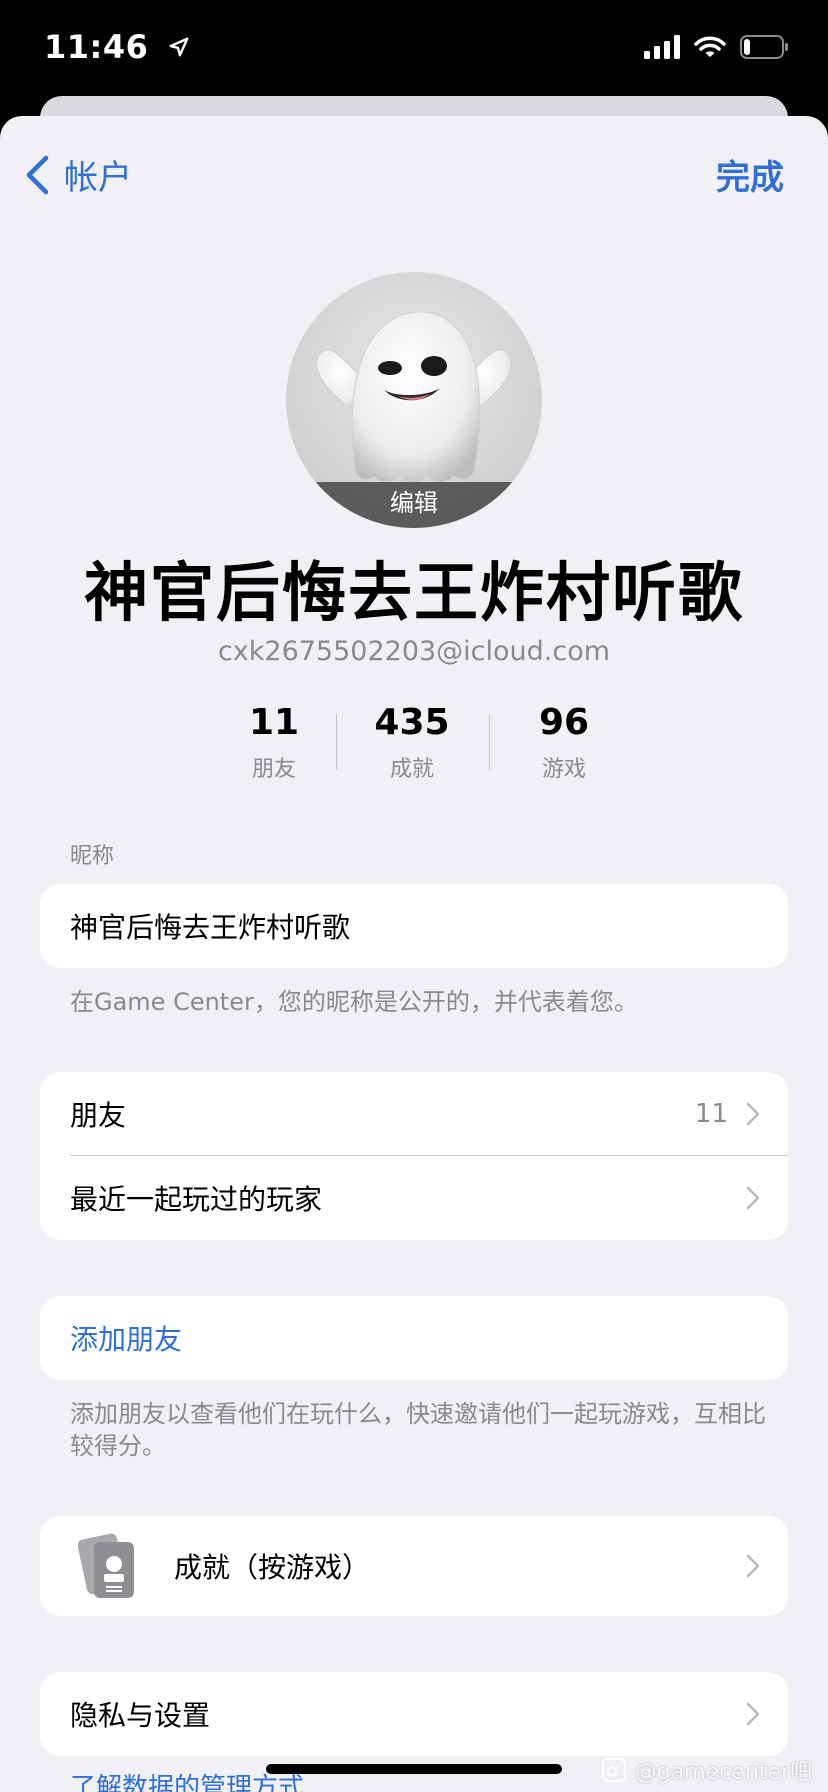 The width and height of the screenshot is (828, 1792). Describe the element at coordinates (354, 1002) in the screenshot. I see `nickname-footer: 在Game Center，您的昵称是公开的，并代表着您。` at that location.